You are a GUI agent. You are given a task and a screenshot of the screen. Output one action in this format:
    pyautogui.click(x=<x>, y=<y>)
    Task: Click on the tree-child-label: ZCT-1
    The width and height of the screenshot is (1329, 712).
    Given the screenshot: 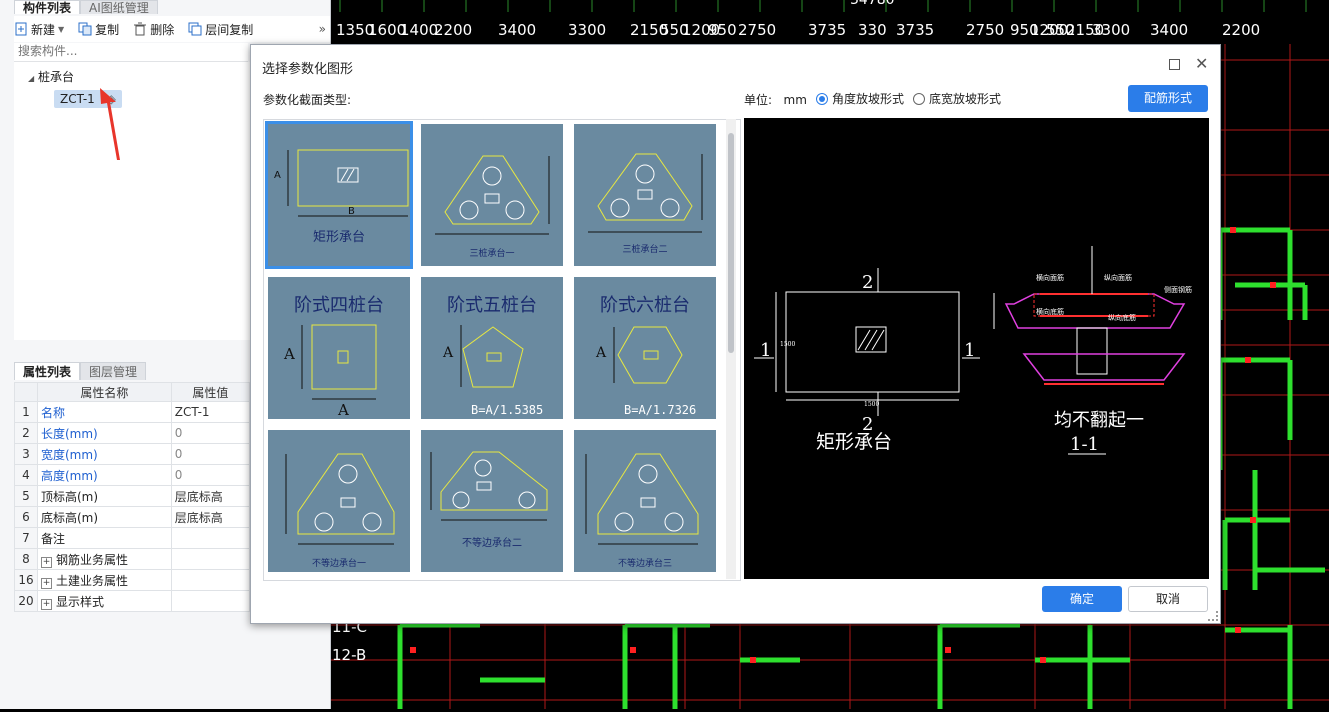 What is the action you would take?
    pyautogui.click(x=77, y=99)
    